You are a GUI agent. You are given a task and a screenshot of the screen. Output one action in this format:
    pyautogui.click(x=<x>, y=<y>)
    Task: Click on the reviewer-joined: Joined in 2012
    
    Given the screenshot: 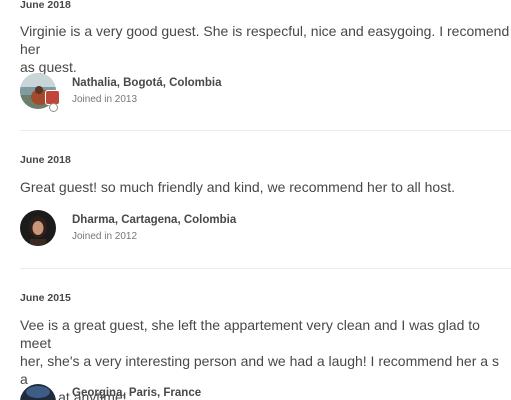 What is the action you would take?
    pyautogui.click(x=105, y=236)
    